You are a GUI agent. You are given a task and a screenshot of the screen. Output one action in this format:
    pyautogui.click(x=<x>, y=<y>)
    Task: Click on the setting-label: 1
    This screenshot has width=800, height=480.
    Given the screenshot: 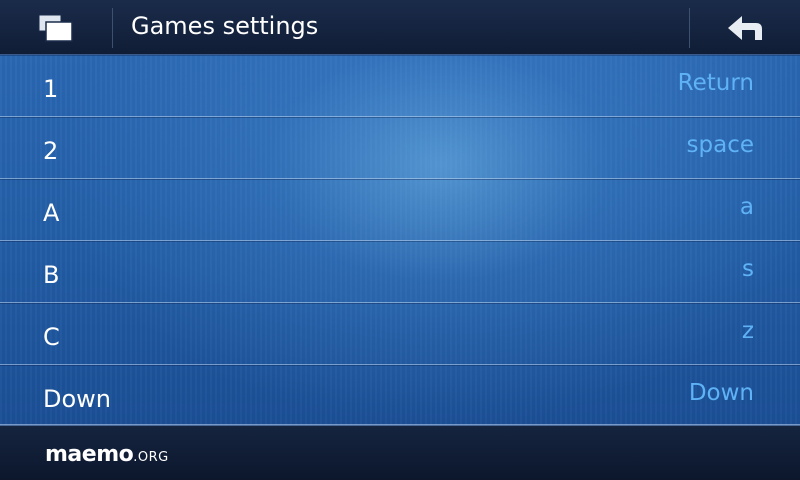 What is the action you would take?
    pyautogui.click(x=51, y=89)
    